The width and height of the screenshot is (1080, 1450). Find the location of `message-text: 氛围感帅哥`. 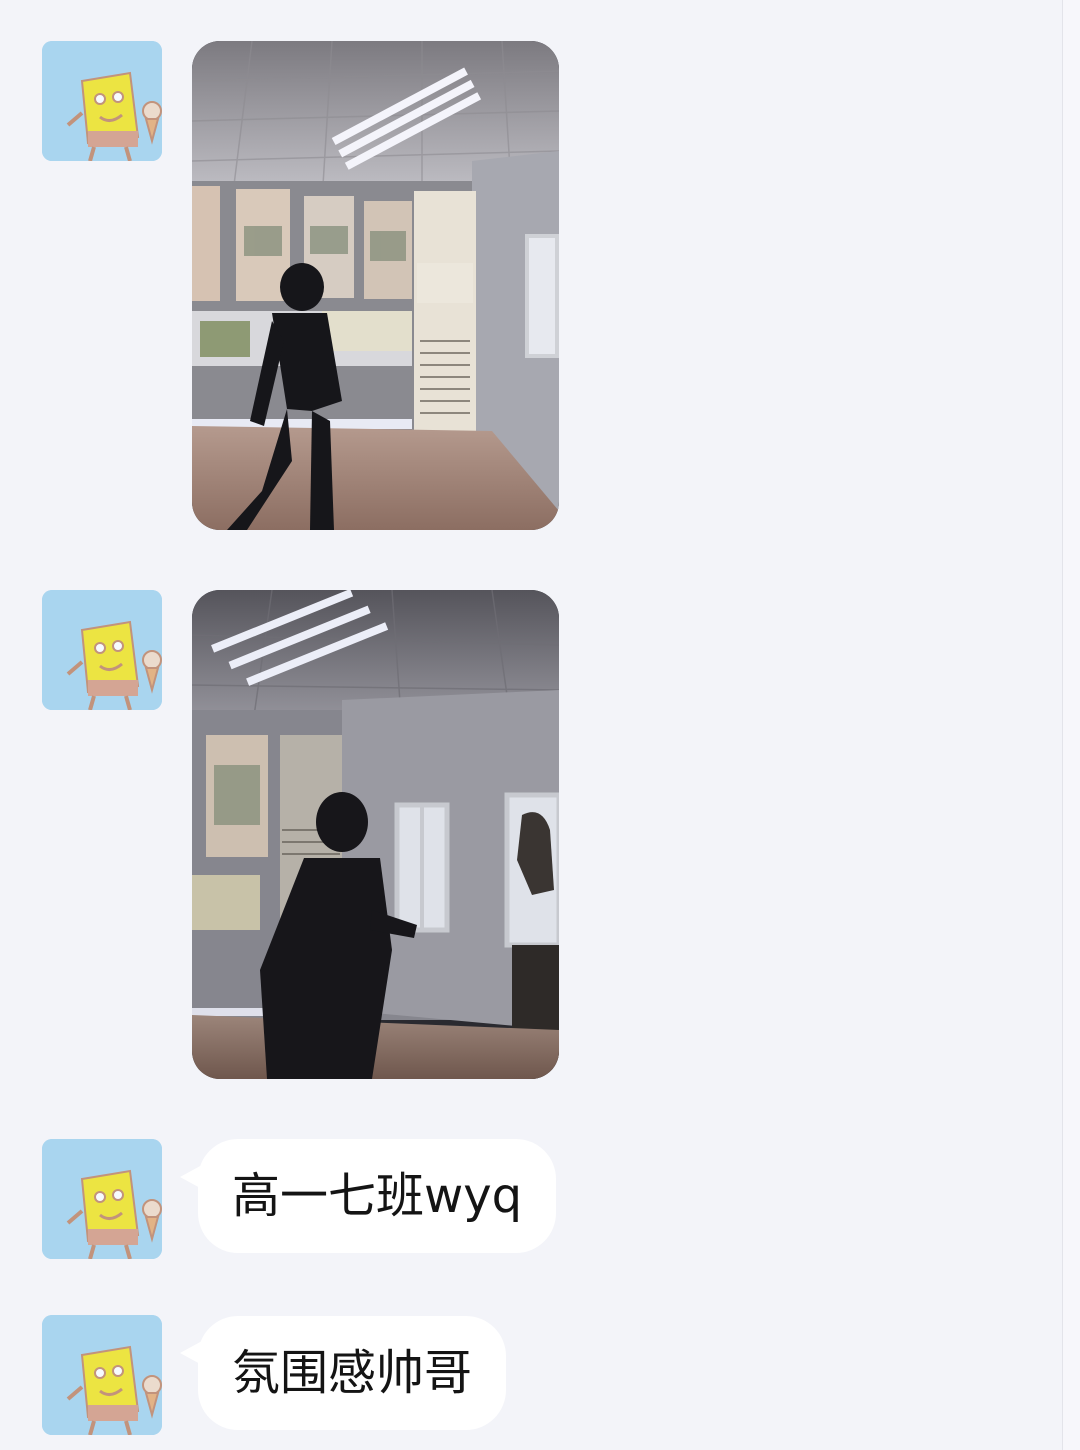

message-text: 氛围感帅哥 is located at coordinates (352, 1373).